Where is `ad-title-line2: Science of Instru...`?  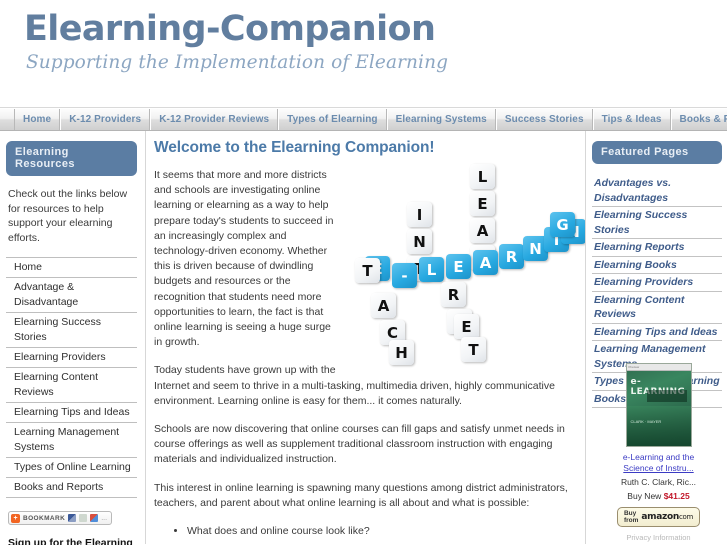
ad-title-line2: Science of Instru... is located at coordinates (658, 468).